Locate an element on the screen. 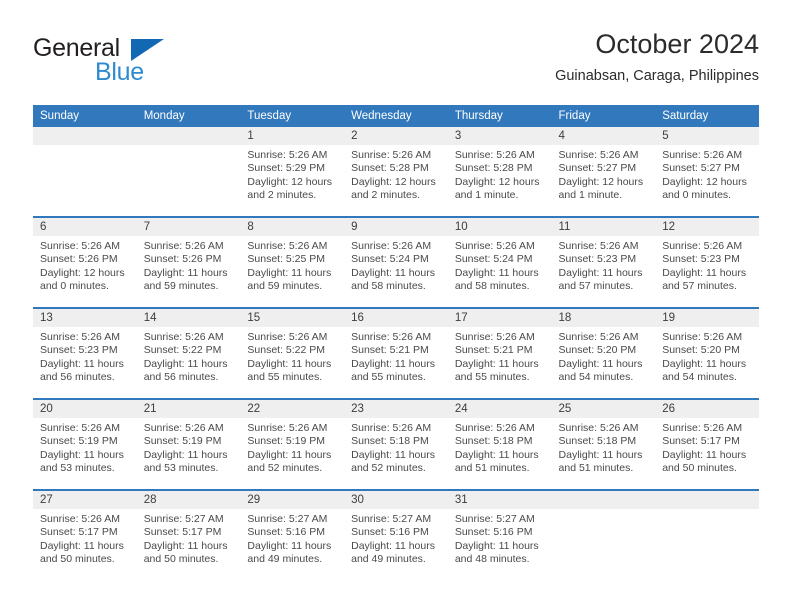  day-cell-date: 18 is located at coordinates (603, 317).